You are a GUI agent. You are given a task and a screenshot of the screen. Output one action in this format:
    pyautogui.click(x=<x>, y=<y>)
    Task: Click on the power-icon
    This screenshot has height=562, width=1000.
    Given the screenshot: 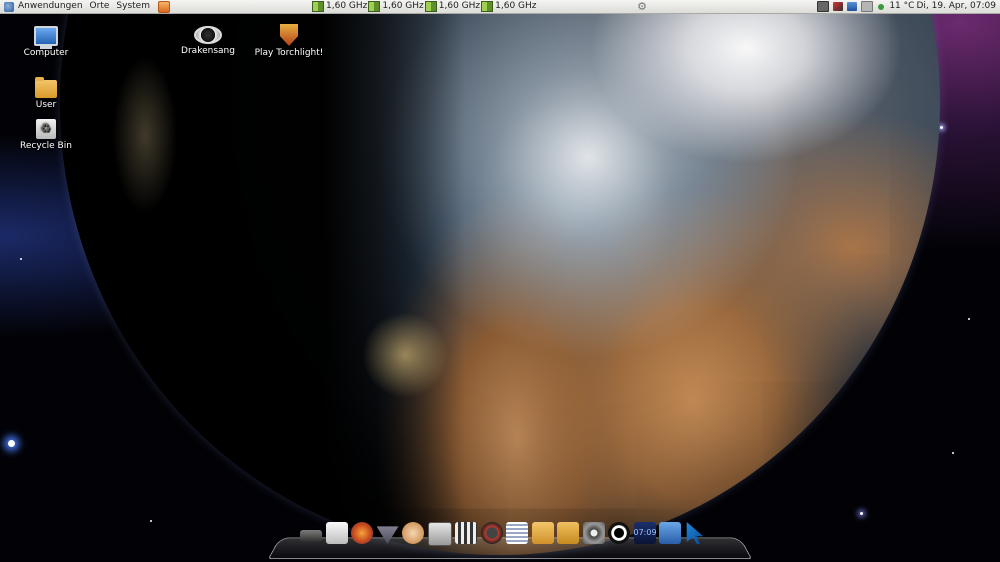 What is the action you would take?
    pyautogui.click(x=619, y=533)
    